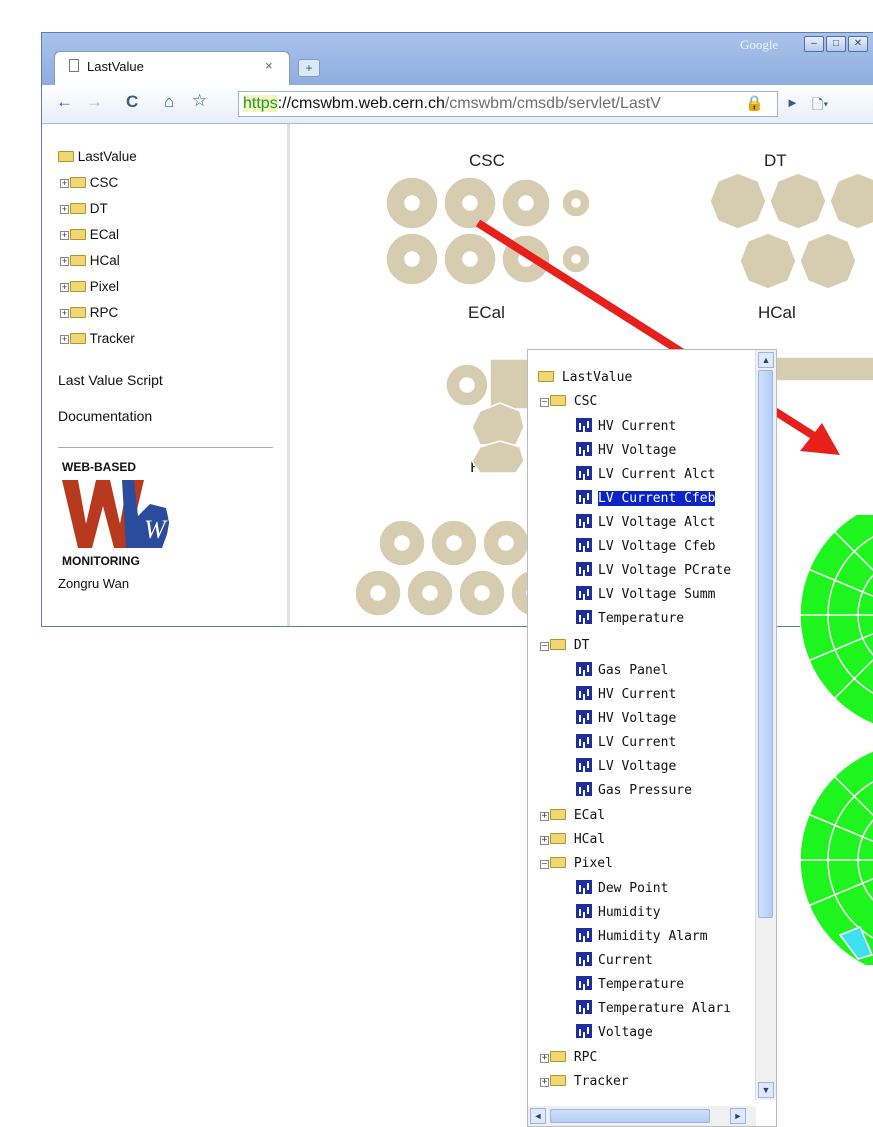 This screenshot has width=873, height=1127. I want to click on item-label: Current, so click(625, 960).